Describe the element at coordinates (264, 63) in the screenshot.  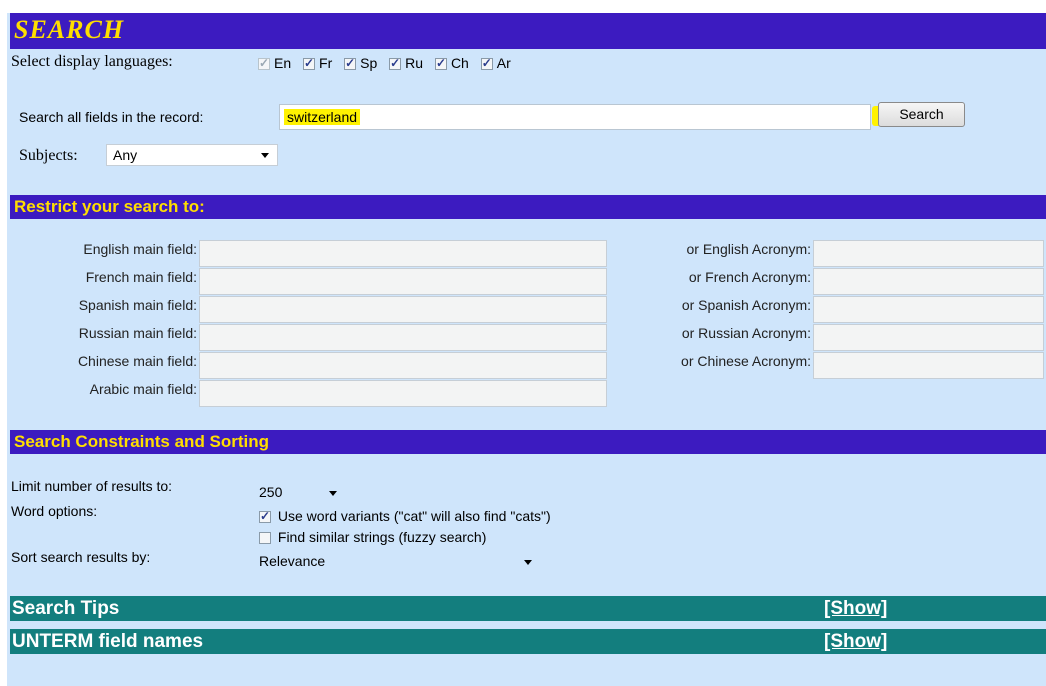
I see `lang-checkbox-en` at that location.